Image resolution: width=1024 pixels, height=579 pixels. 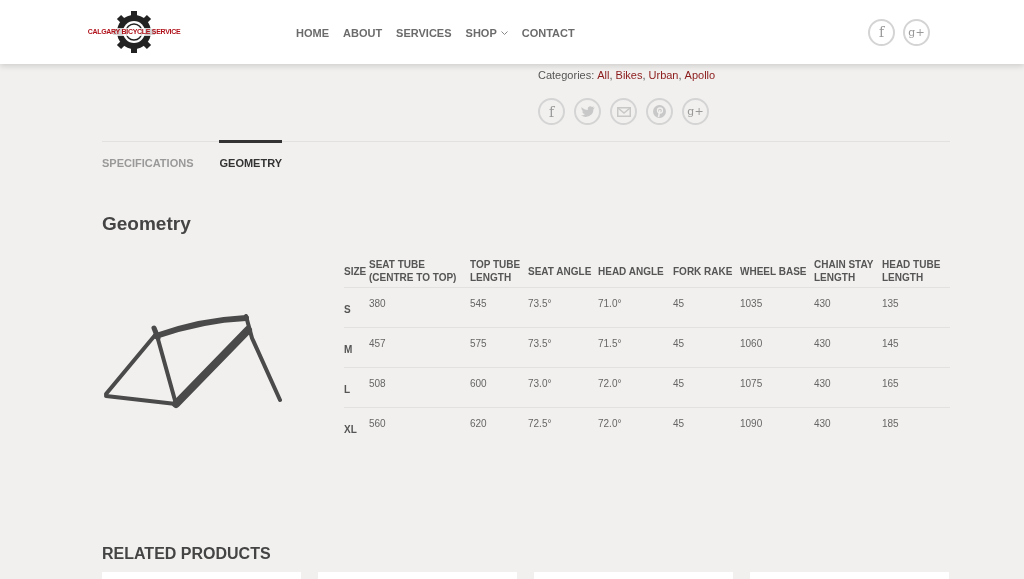 I want to click on pinterest-button, so click(x=659, y=111).